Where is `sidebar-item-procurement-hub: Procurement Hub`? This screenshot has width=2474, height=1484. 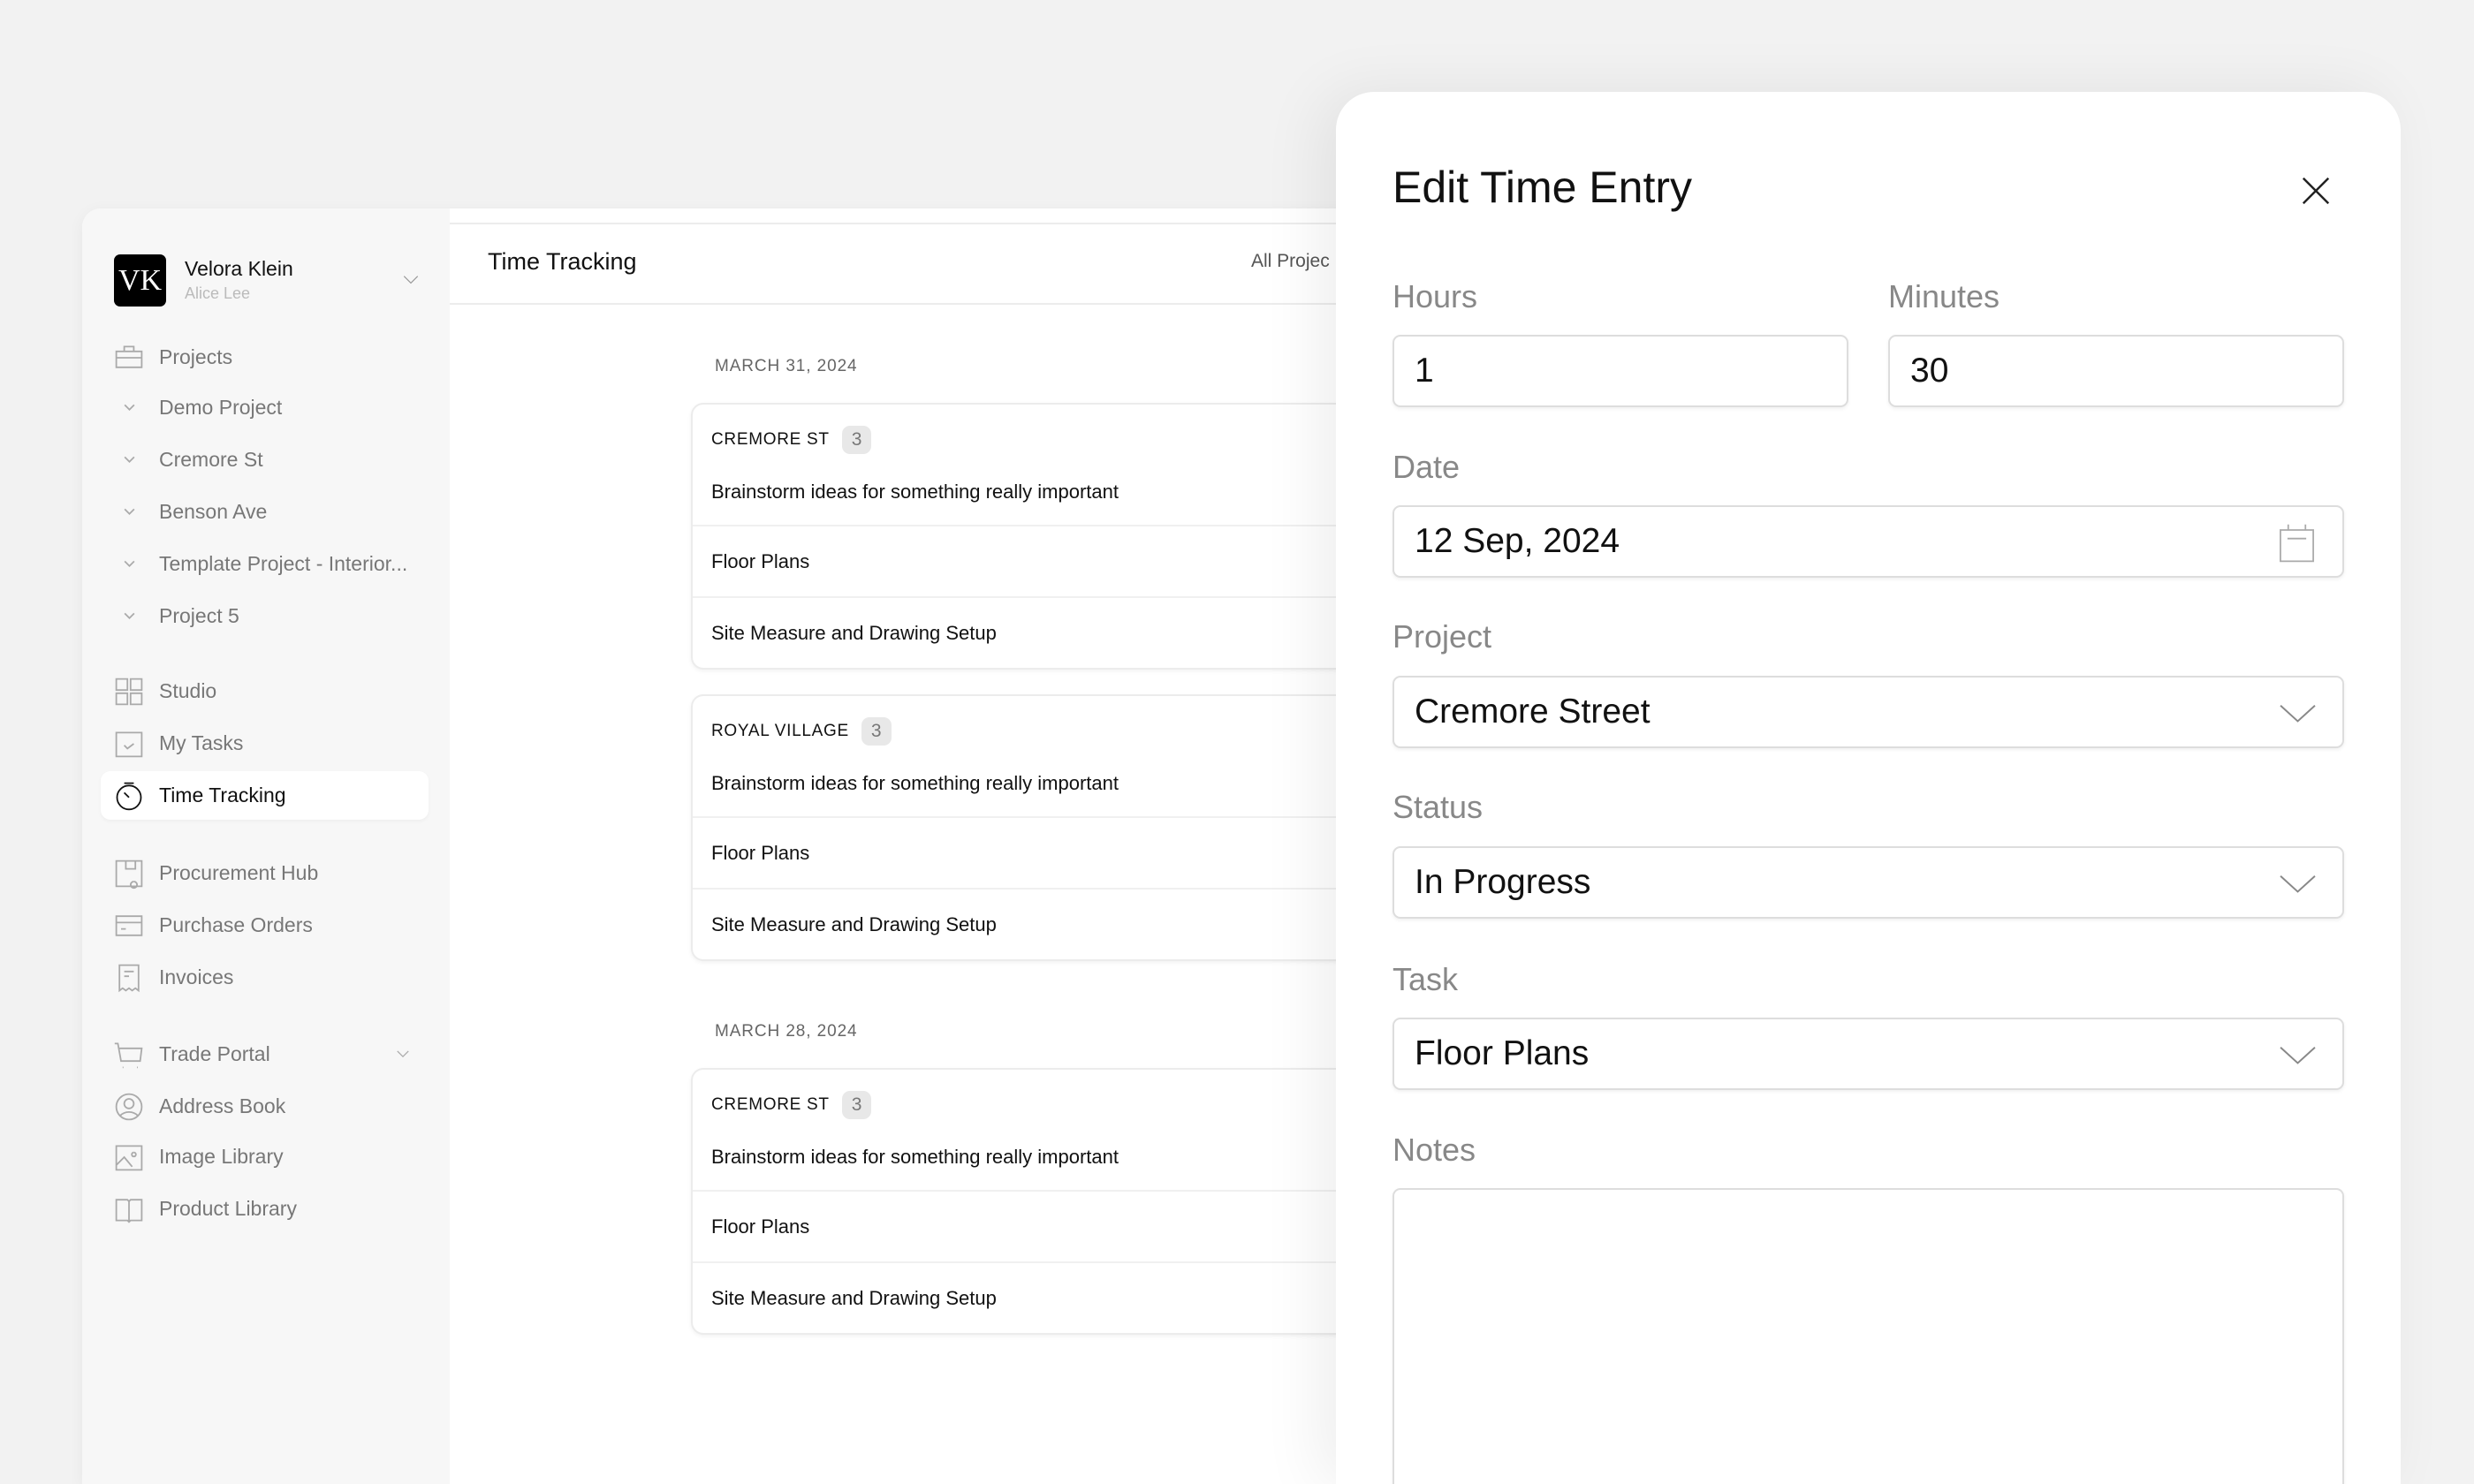
sidebar-item-procurement-hub: Procurement Hub is located at coordinates (265, 873).